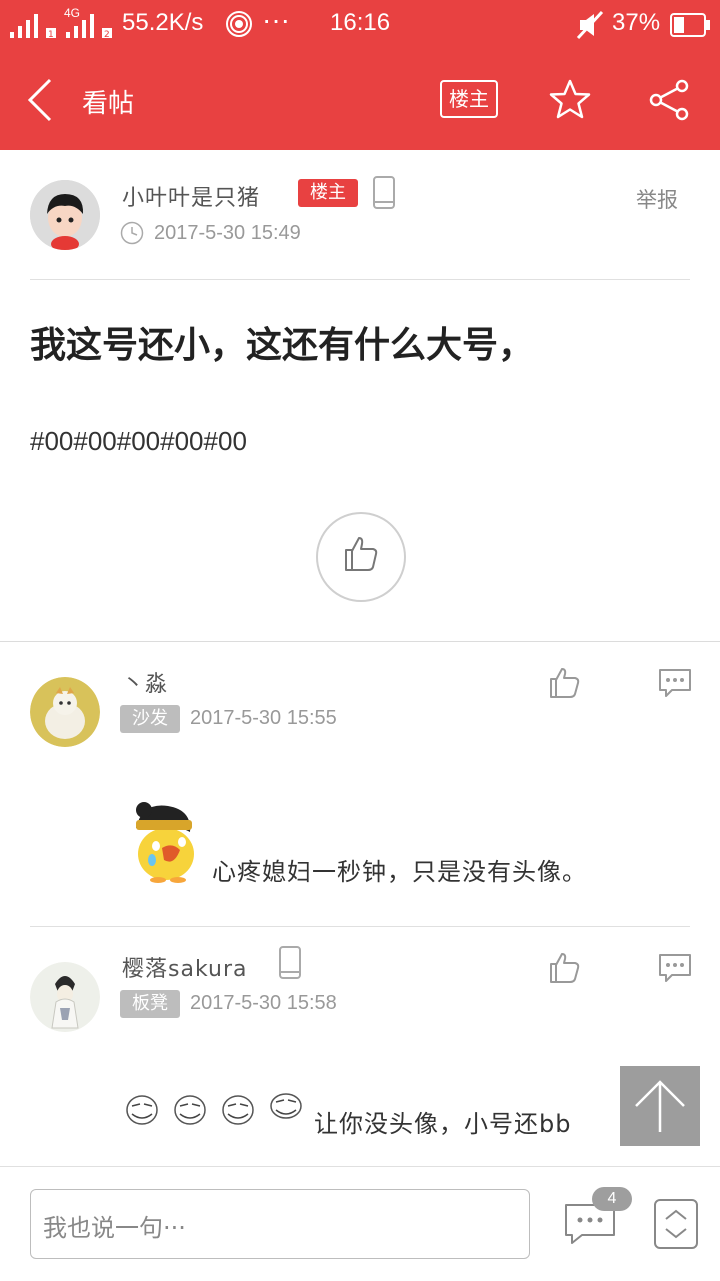 The height and width of the screenshot is (1281, 720). I want to click on reply-time: 2017-5-30 15:58, so click(263, 1003).